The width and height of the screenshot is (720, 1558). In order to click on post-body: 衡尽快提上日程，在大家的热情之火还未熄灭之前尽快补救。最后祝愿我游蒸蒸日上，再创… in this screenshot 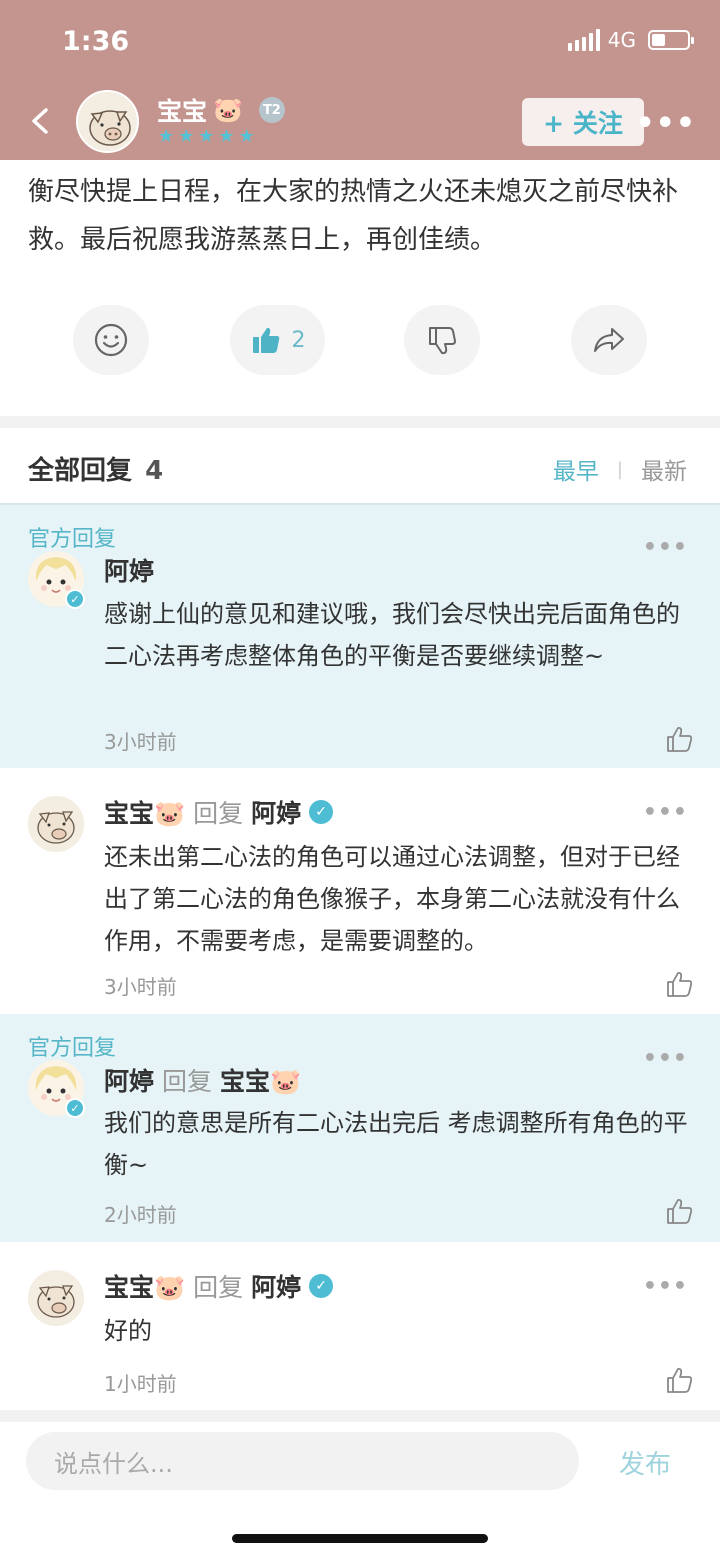, I will do `click(353, 216)`.